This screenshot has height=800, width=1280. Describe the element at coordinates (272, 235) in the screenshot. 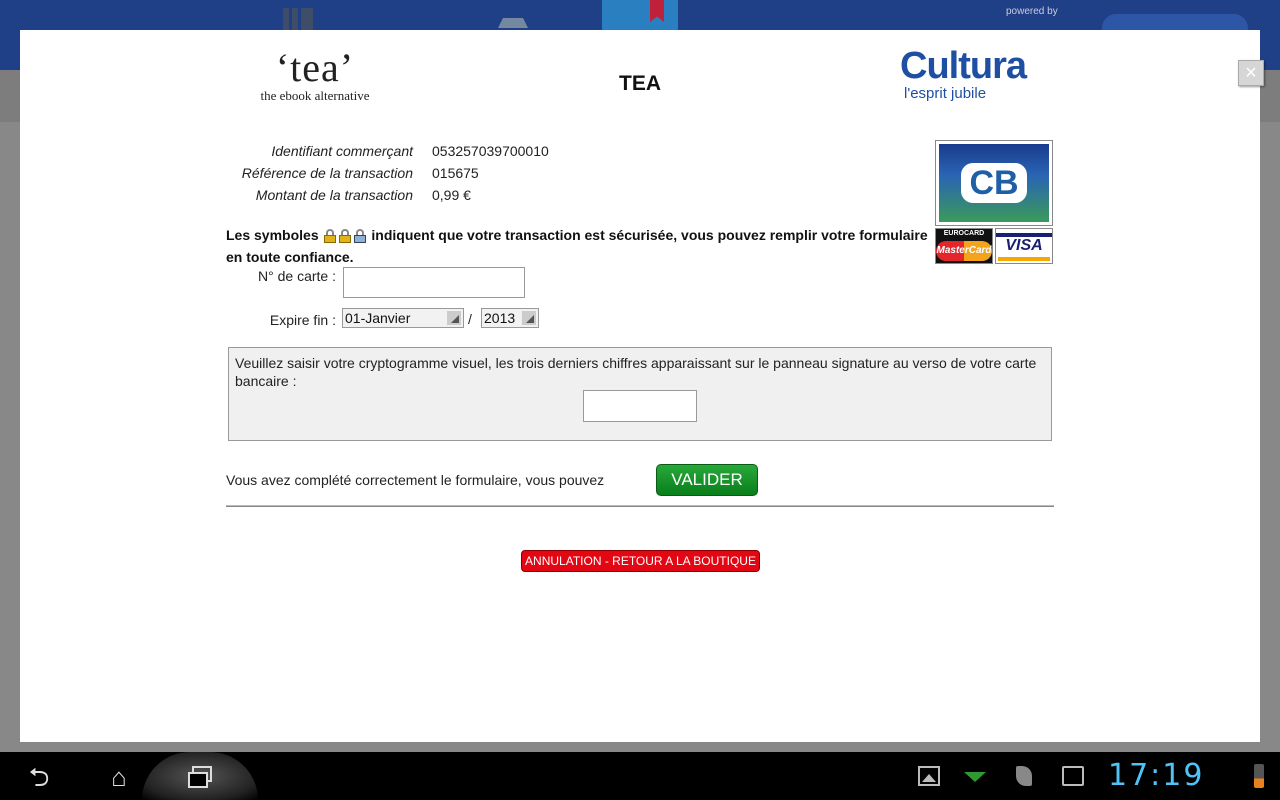

I see `security-notice-prefix: Les symboles` at that location.